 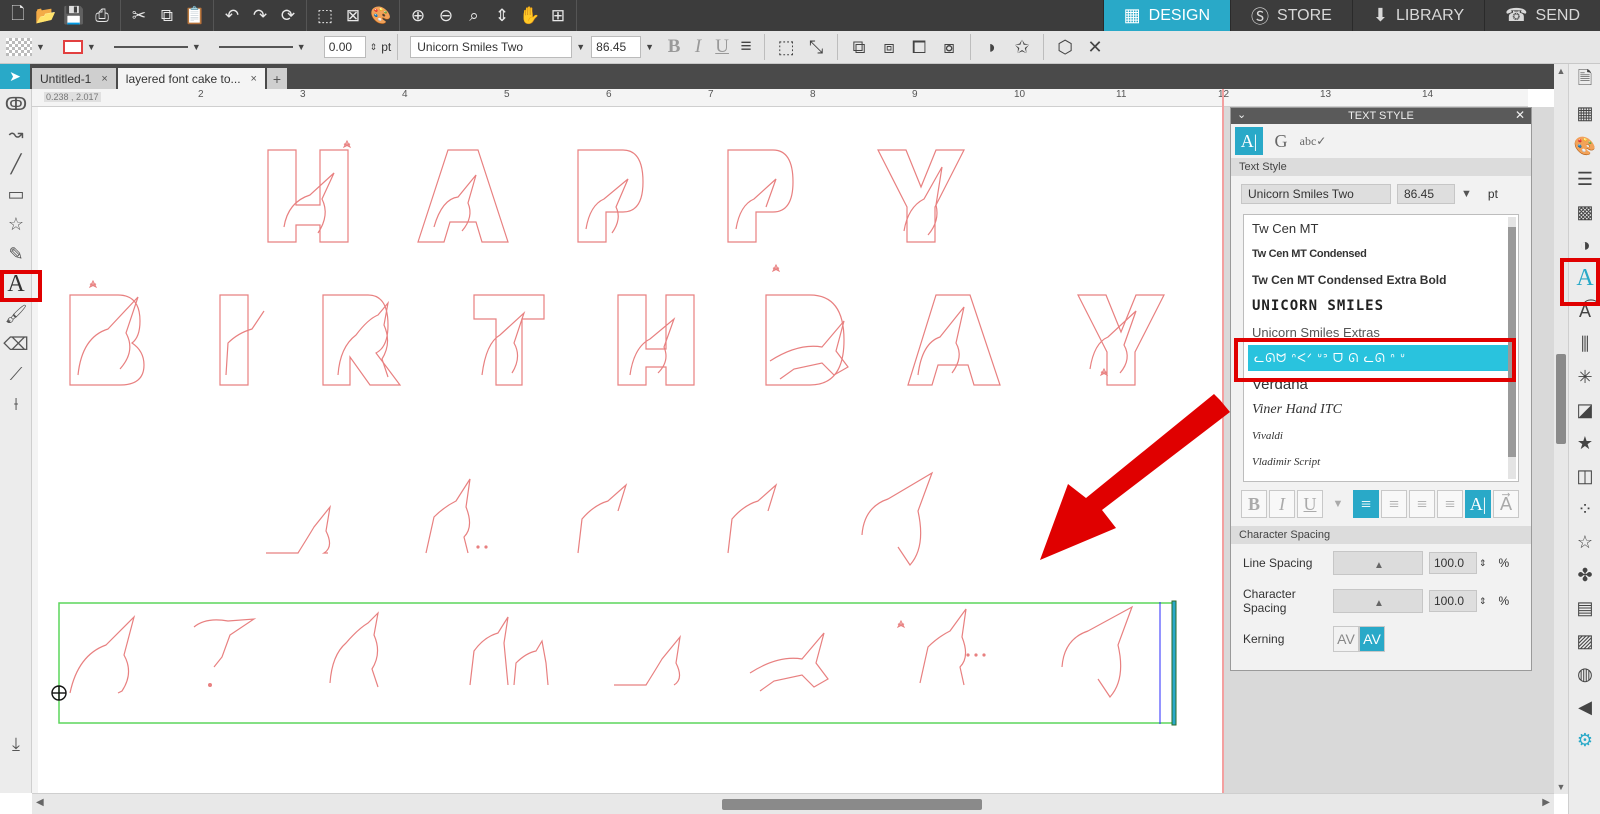 What do you see at coordinates (1281, 141) in the screenshot?
I see `text-path-tab-icon: G` at bounding box center [1281, 141].